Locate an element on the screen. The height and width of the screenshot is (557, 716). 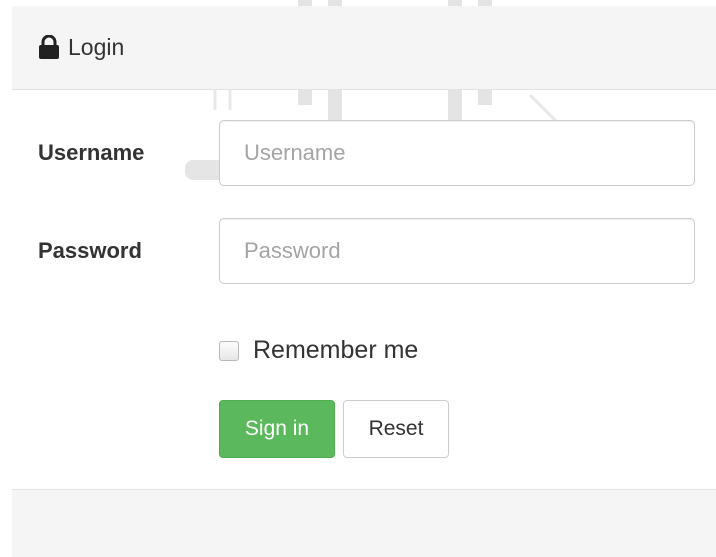
reset-button: Reset is located at coordinates (396, 429).